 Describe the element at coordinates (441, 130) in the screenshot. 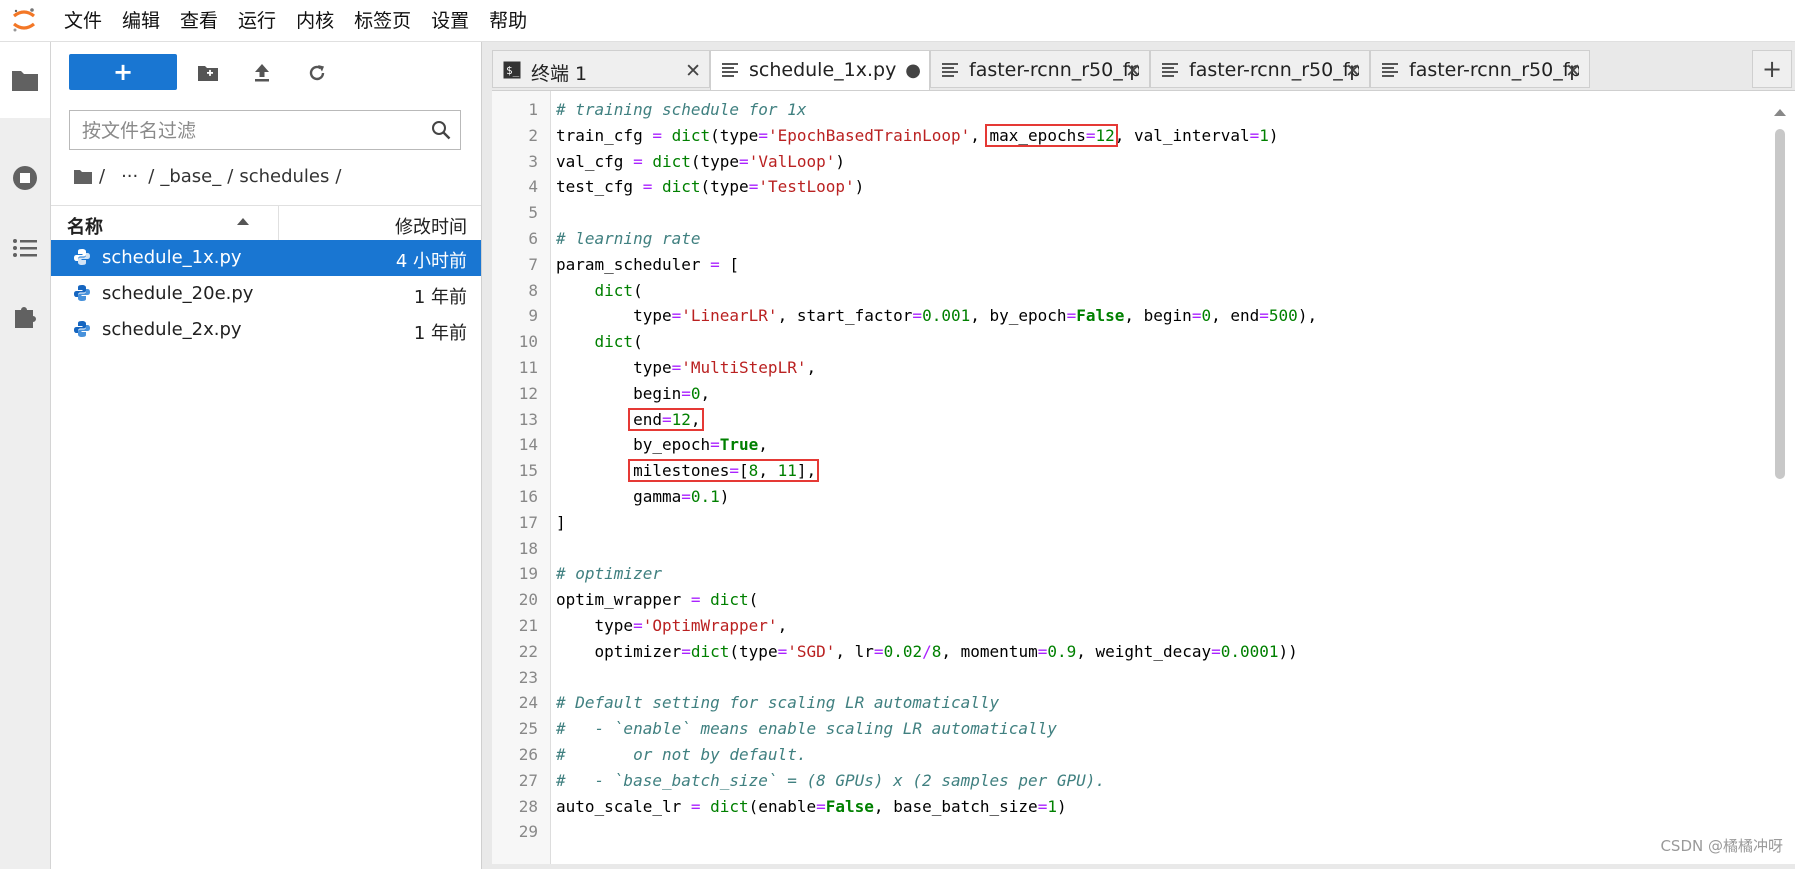

I see `search-icon` at that location.